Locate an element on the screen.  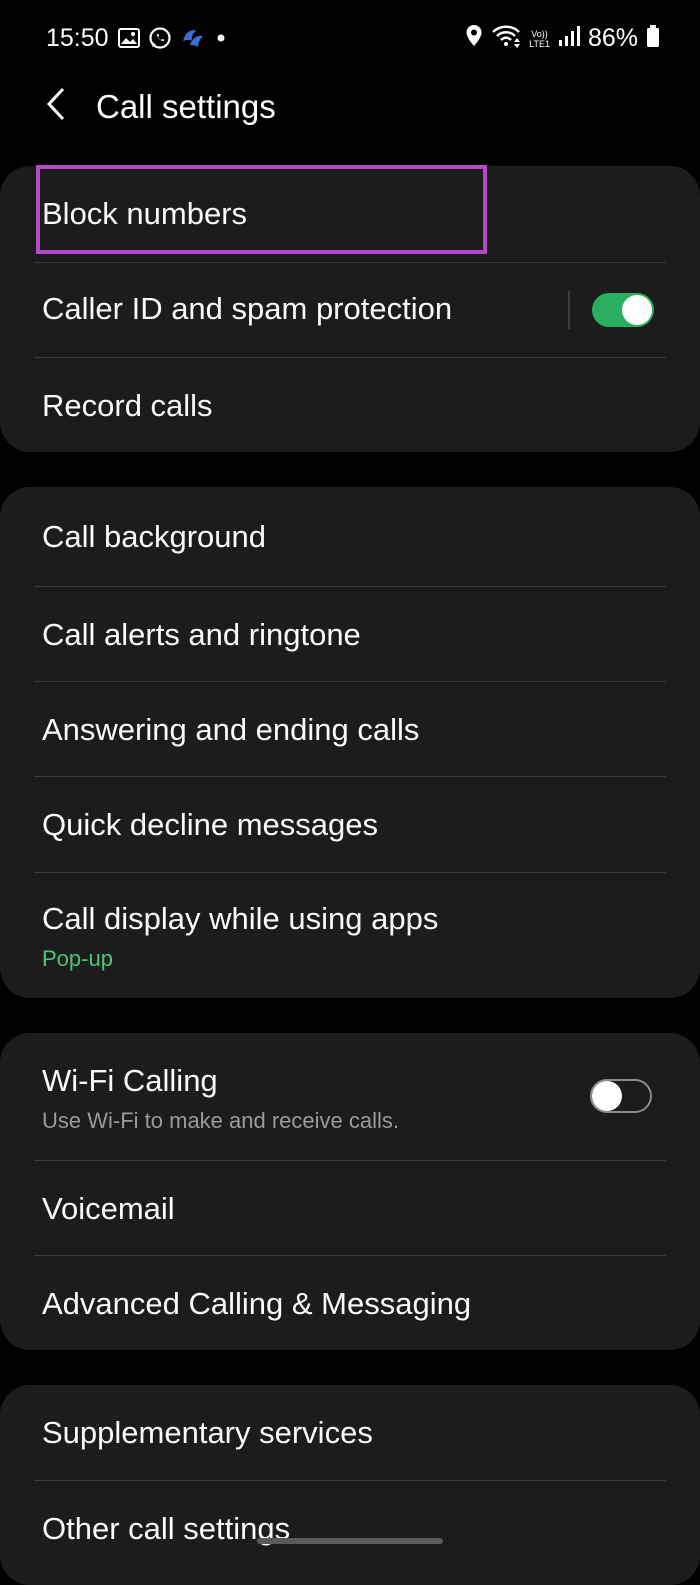
lte-label: LTE1 is located at coordinates (539, 43).